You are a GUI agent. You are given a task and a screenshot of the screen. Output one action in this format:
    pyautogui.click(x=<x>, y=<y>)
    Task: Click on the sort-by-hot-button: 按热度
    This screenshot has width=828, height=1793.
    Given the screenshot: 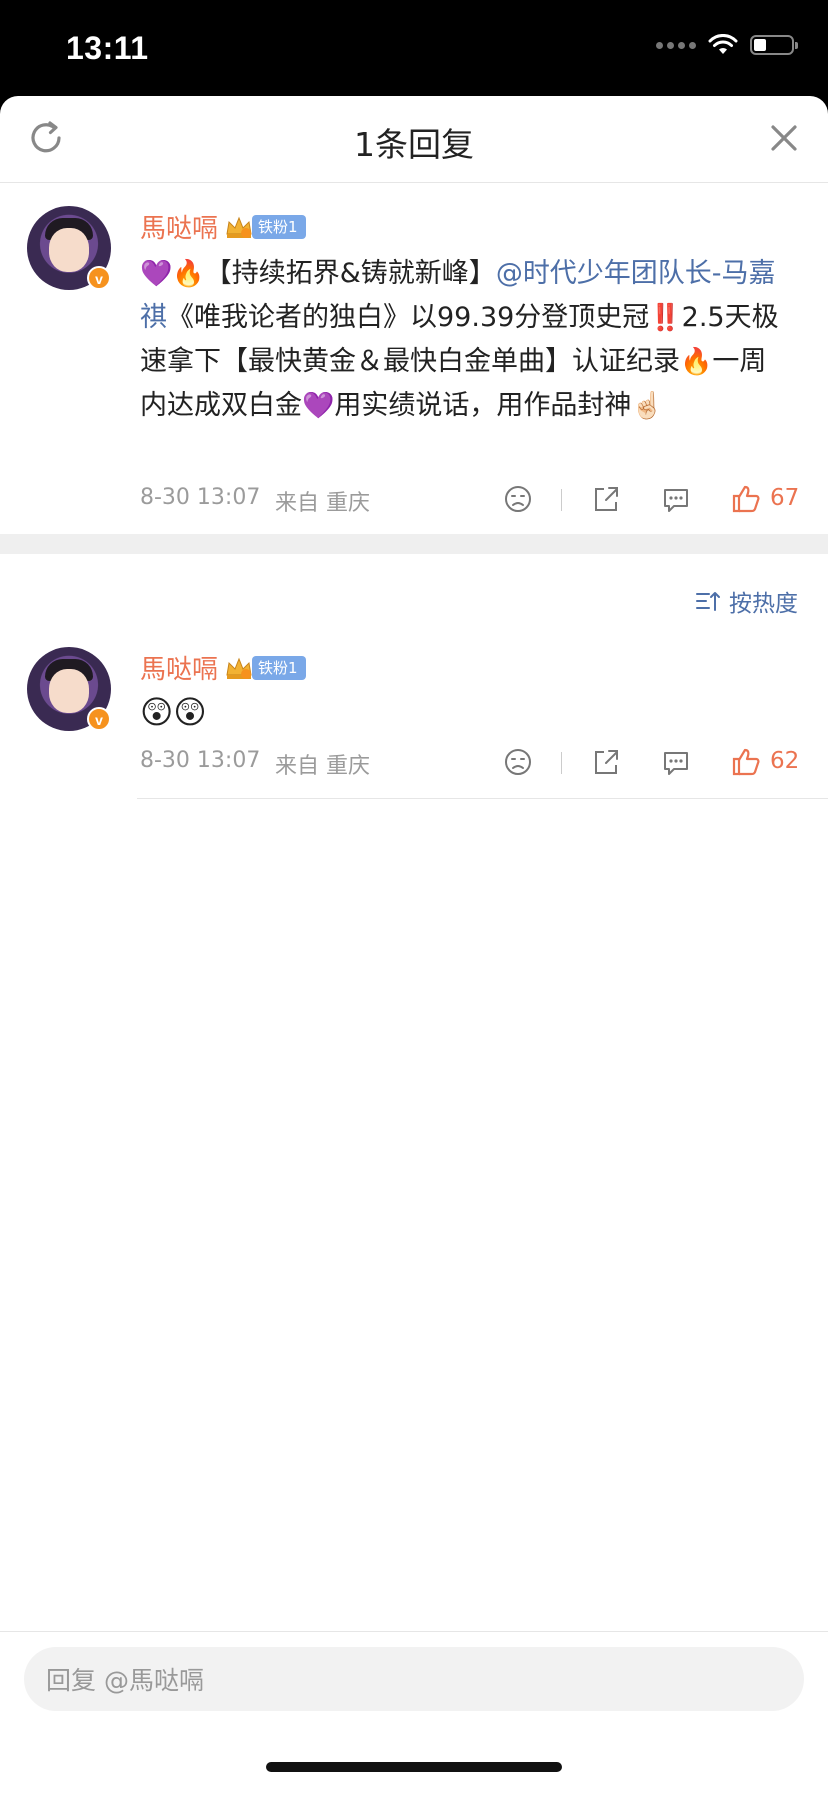 What is the action you would take?
    pyautogui.click(x=746, y=601)
    